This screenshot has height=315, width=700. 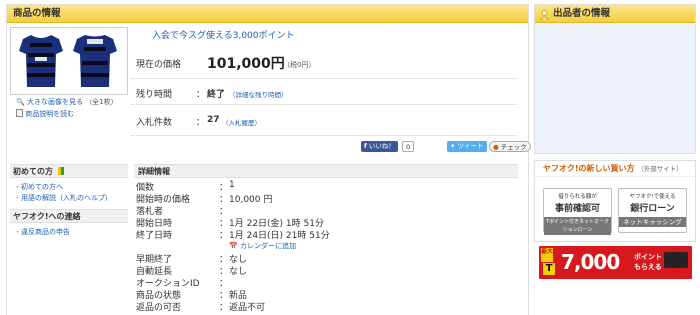 I want to click on product-info-header: 商品の情報, so click(x=267, y=14).